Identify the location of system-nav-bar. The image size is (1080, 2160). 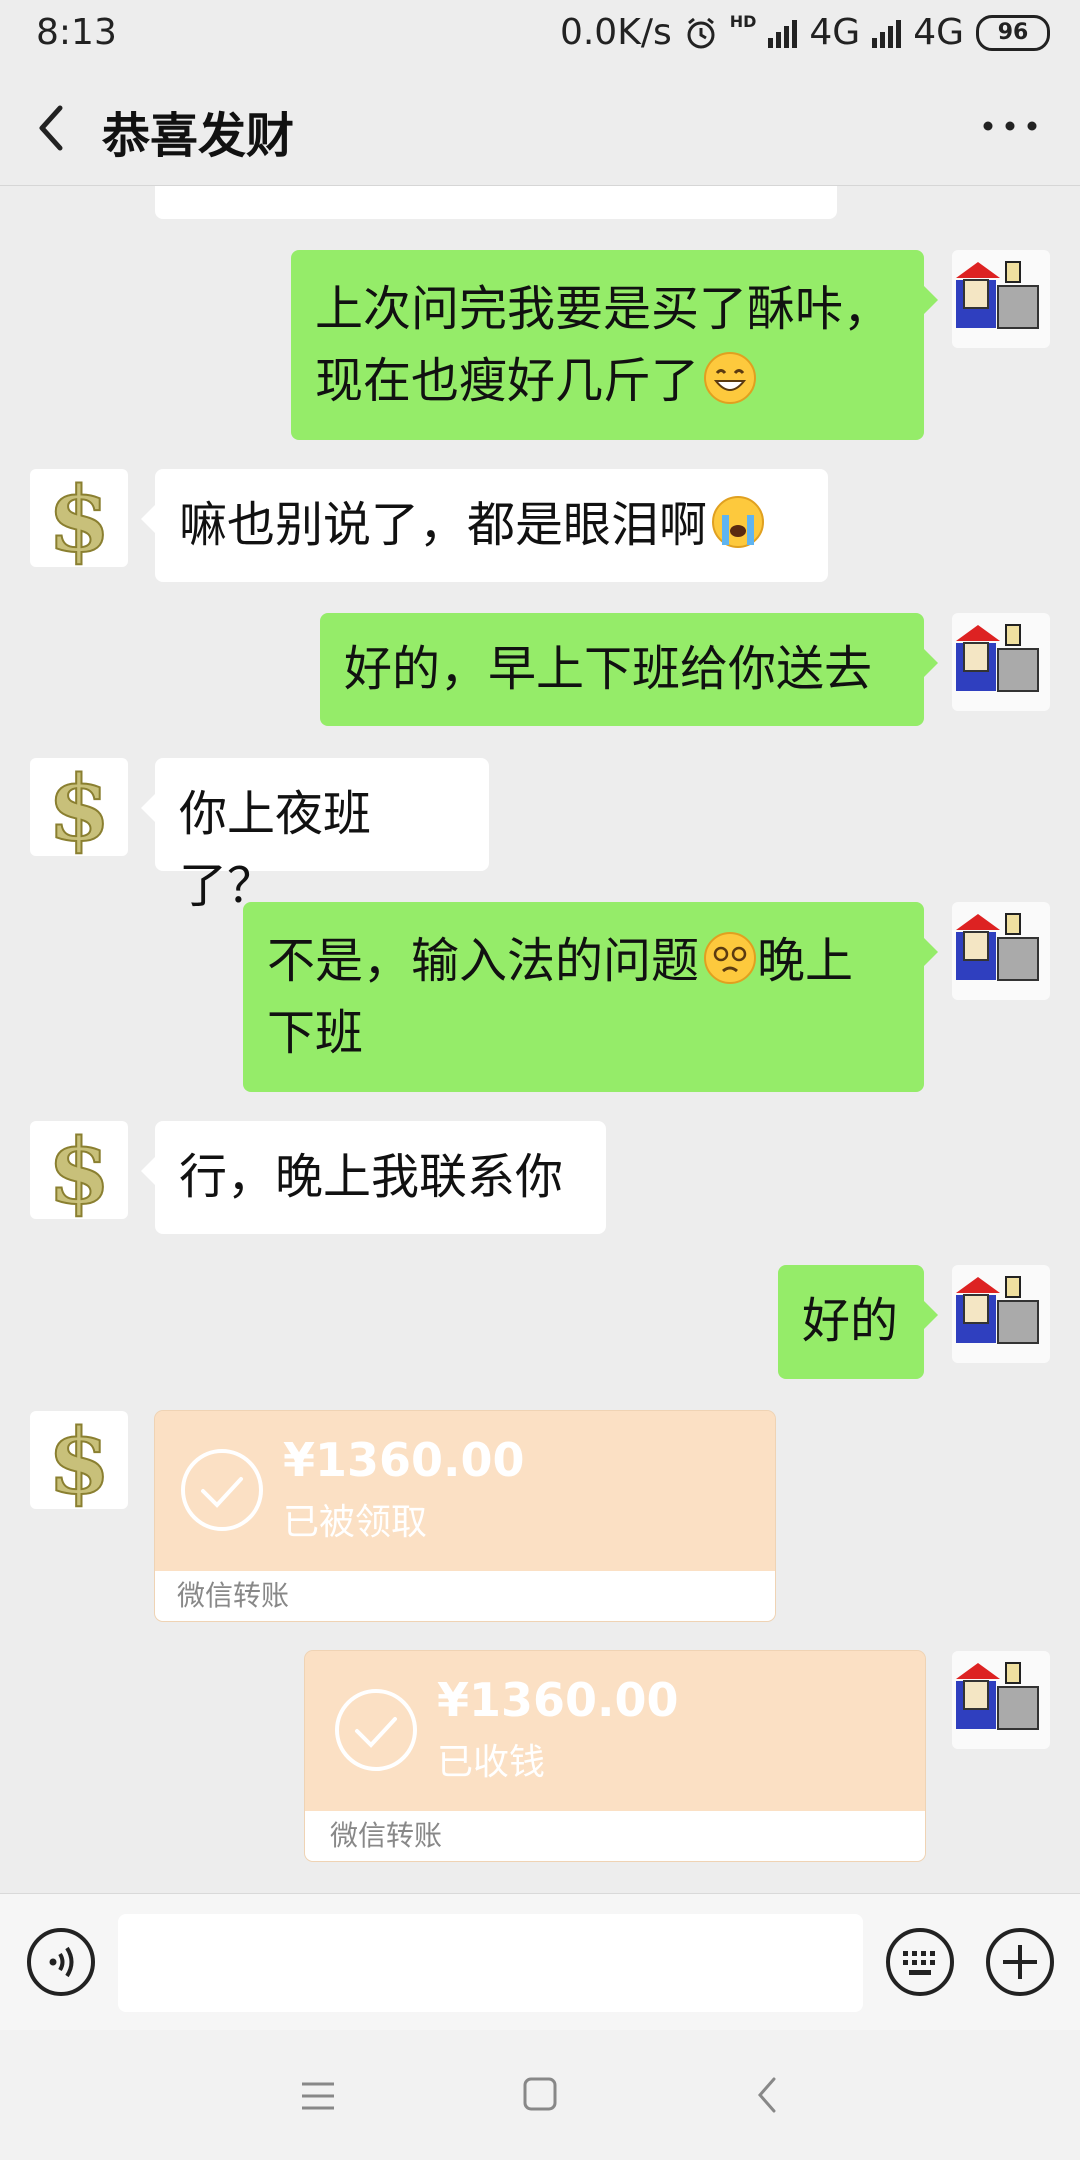
(540, 2095).